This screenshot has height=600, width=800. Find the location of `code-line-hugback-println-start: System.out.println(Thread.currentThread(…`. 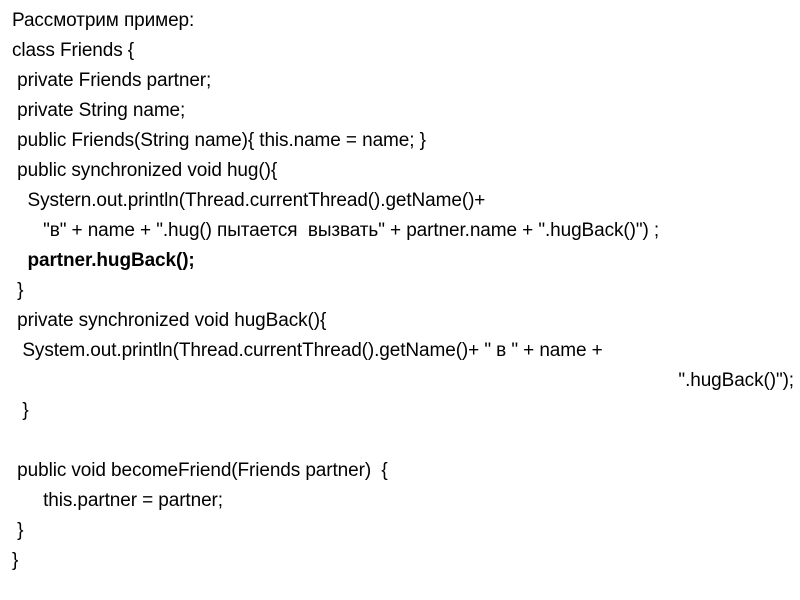

code-line-hugback-println-start: System.out.println(Thread.currentThread(… is located at coordinates (307, 350).